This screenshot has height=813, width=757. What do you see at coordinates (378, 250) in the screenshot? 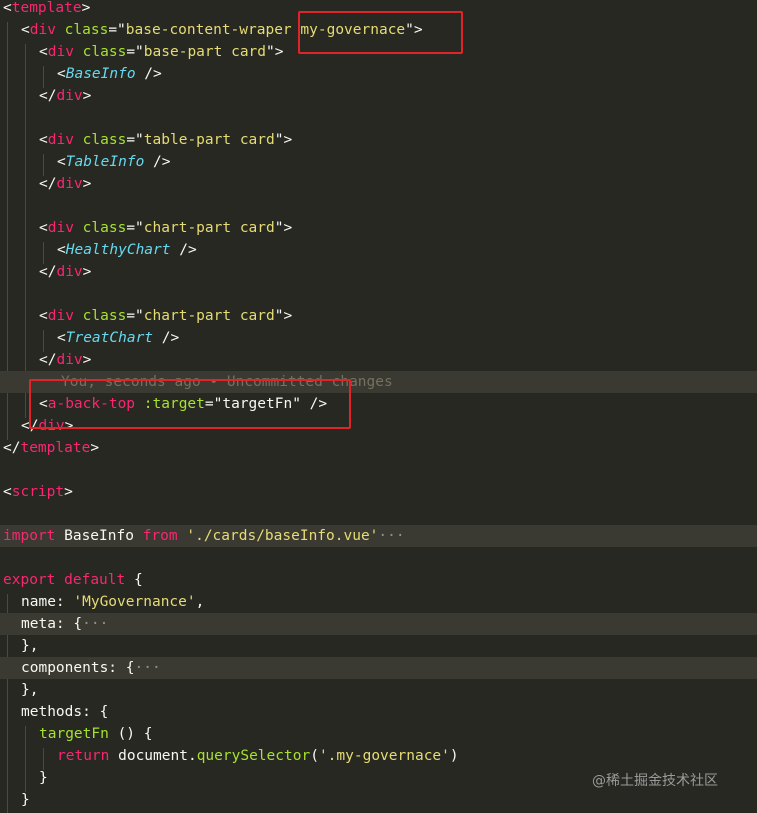
I see `code-line: <HealthyChart />` at bounding box center [378, 250].